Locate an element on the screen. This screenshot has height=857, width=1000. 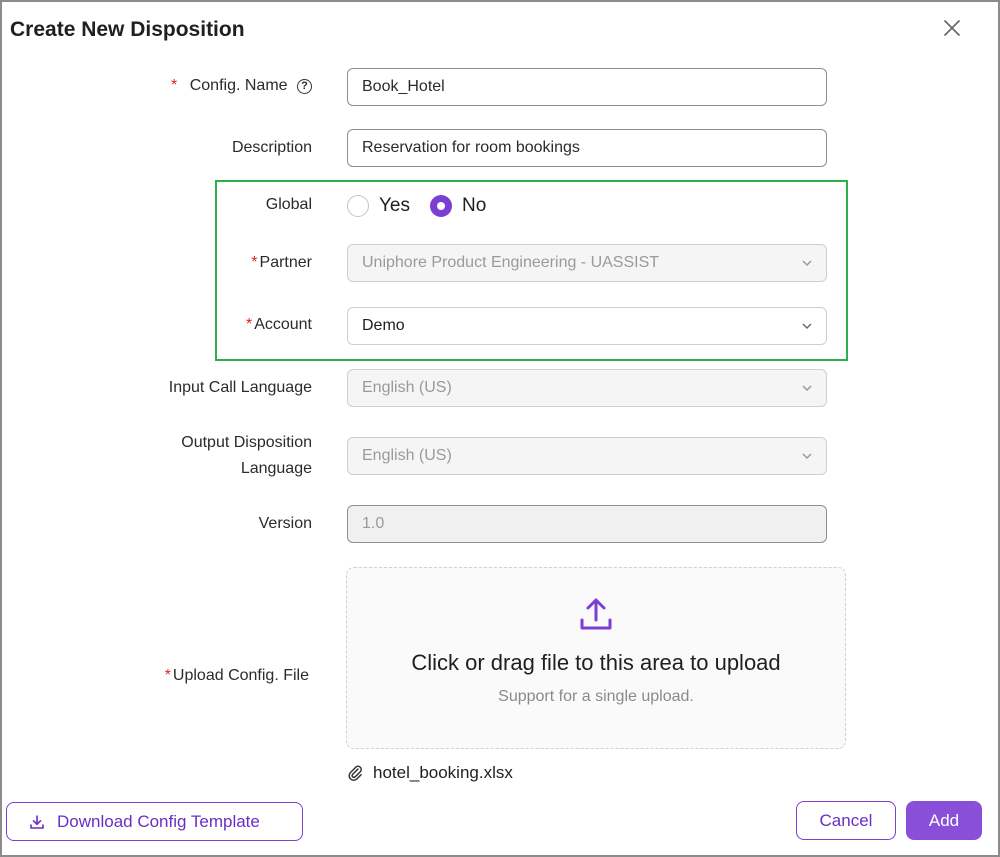
global-yes-radio is located at coordinates (358, 206).